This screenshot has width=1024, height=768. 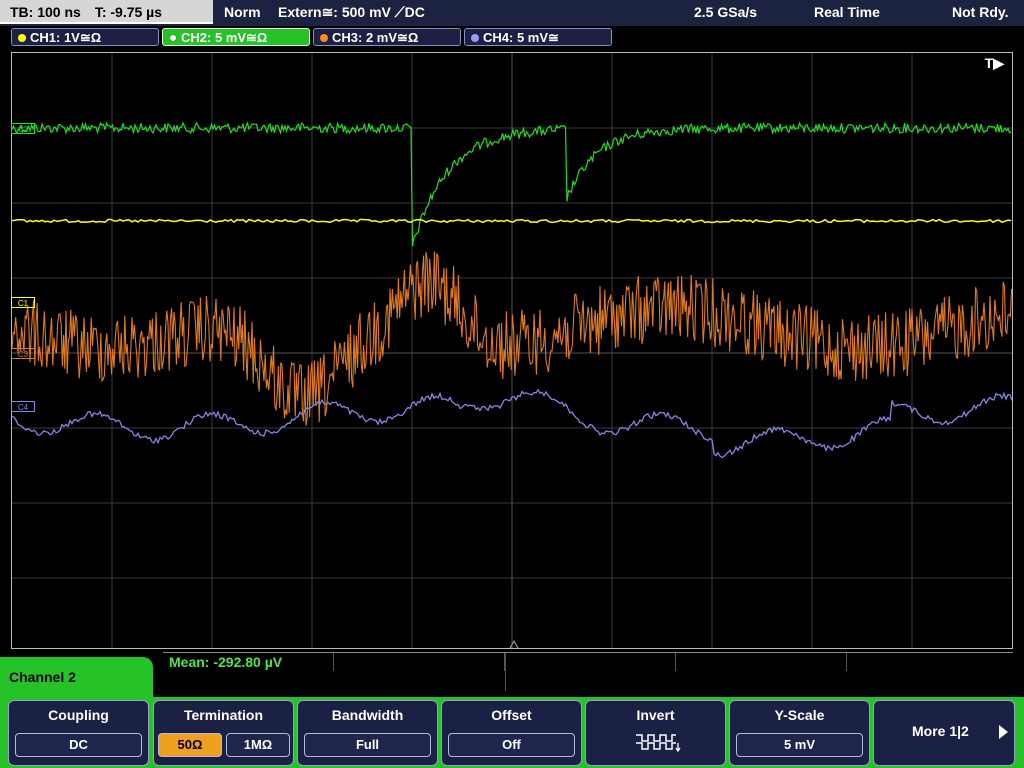 I want to click on invert-title: Invert, so click(x=655, y=715).